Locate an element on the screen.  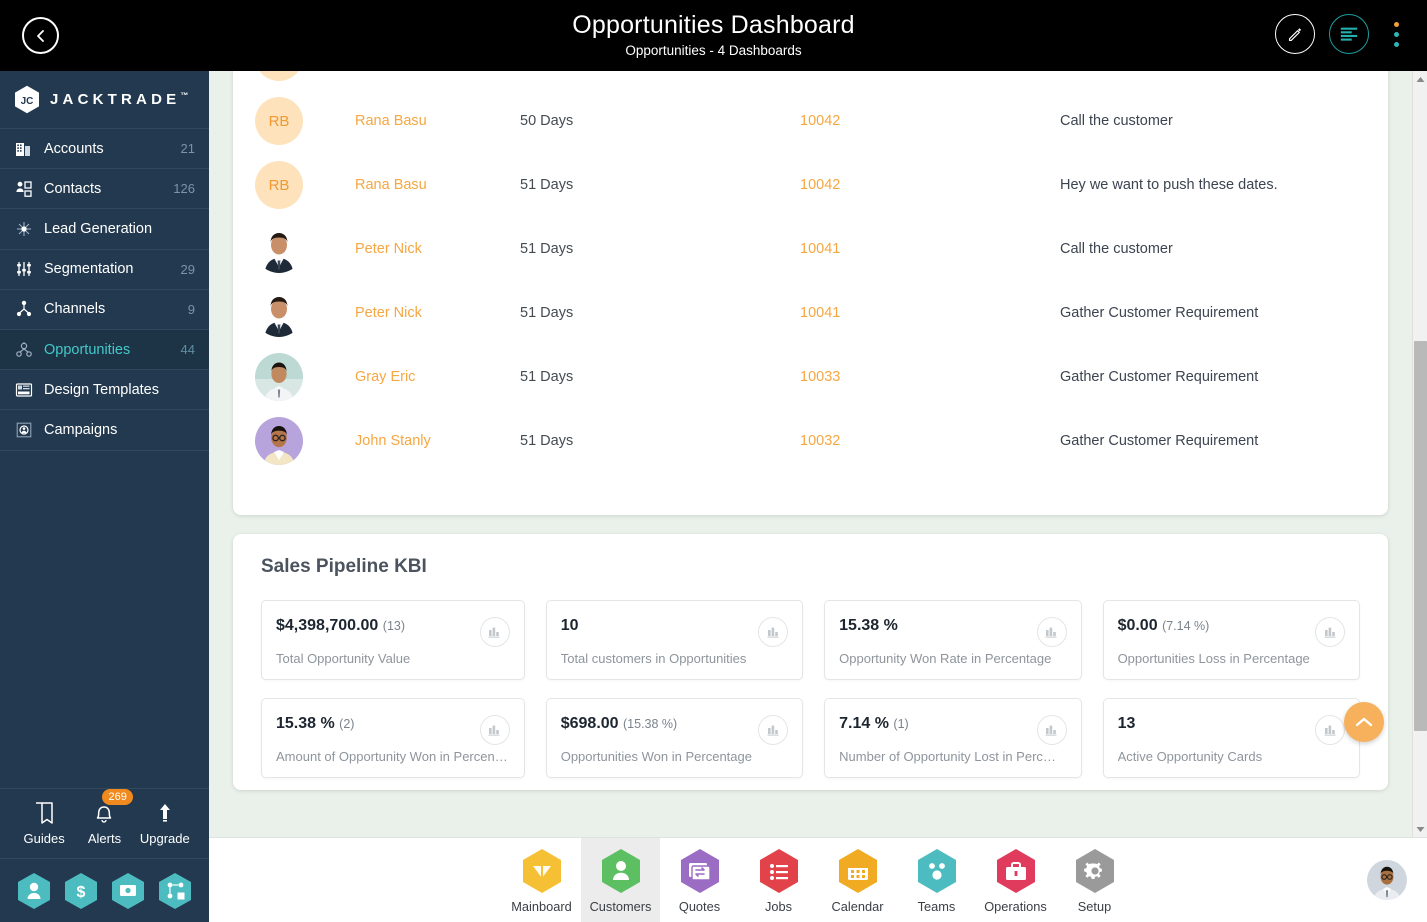
caret-up-icon is located at coordinates (1420, 79).